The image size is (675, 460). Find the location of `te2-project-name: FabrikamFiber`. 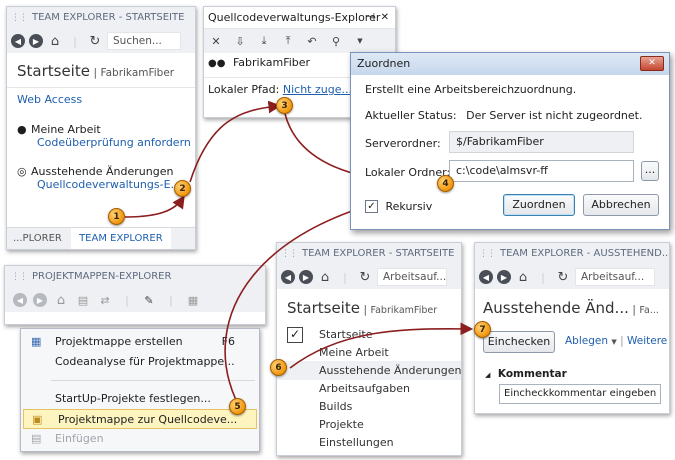

te2-project-name: FabrikamFiber is located at coordinates (404, 310).